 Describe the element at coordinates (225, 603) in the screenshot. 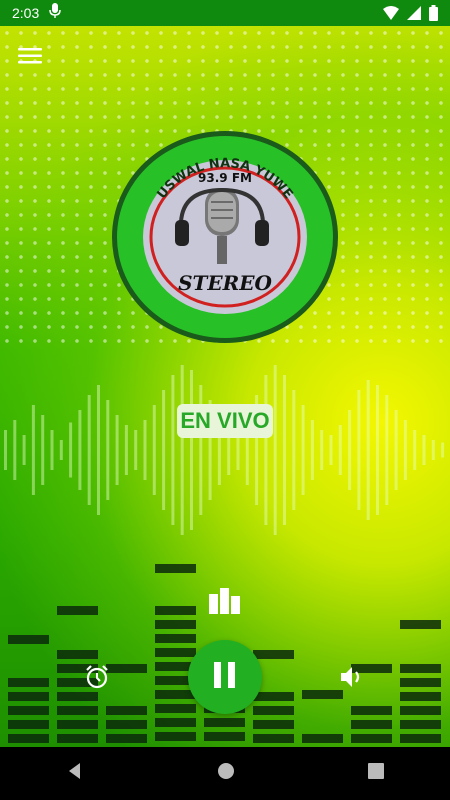

I see `equalizer-icon` at that location.